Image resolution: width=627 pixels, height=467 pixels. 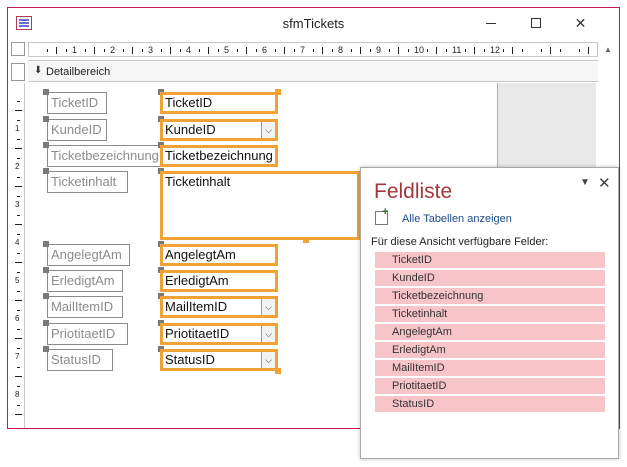 What do you see at coordinates (113, 50) in the screenshot?
I see `ruler-number: 2` at bounding box center [113, 50].